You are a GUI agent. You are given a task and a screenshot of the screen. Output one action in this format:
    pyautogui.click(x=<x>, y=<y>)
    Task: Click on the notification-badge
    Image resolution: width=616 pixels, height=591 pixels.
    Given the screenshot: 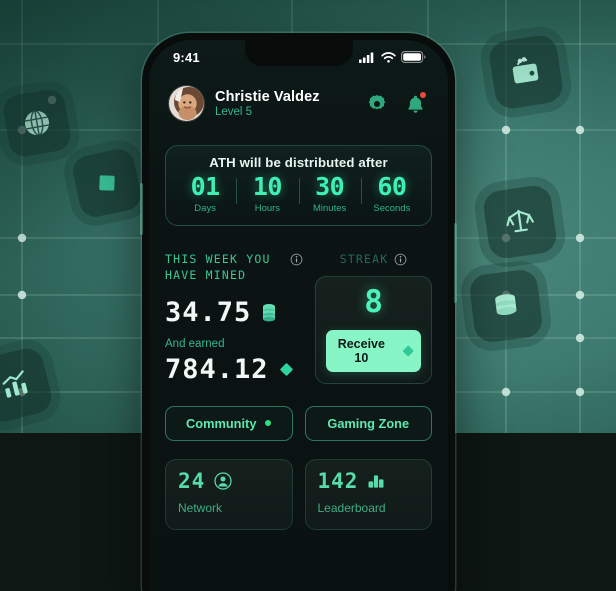 What is the action you would take?
    pyautogui.click(x=423, y=94)
    